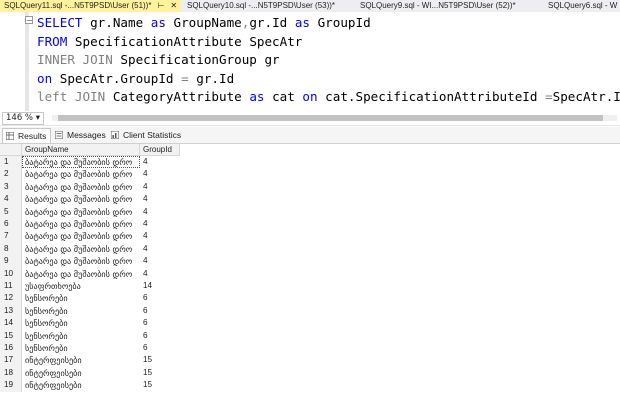 This screenshot has height=418, width=620. I want to click on row-number: 3, so click(11, 187).